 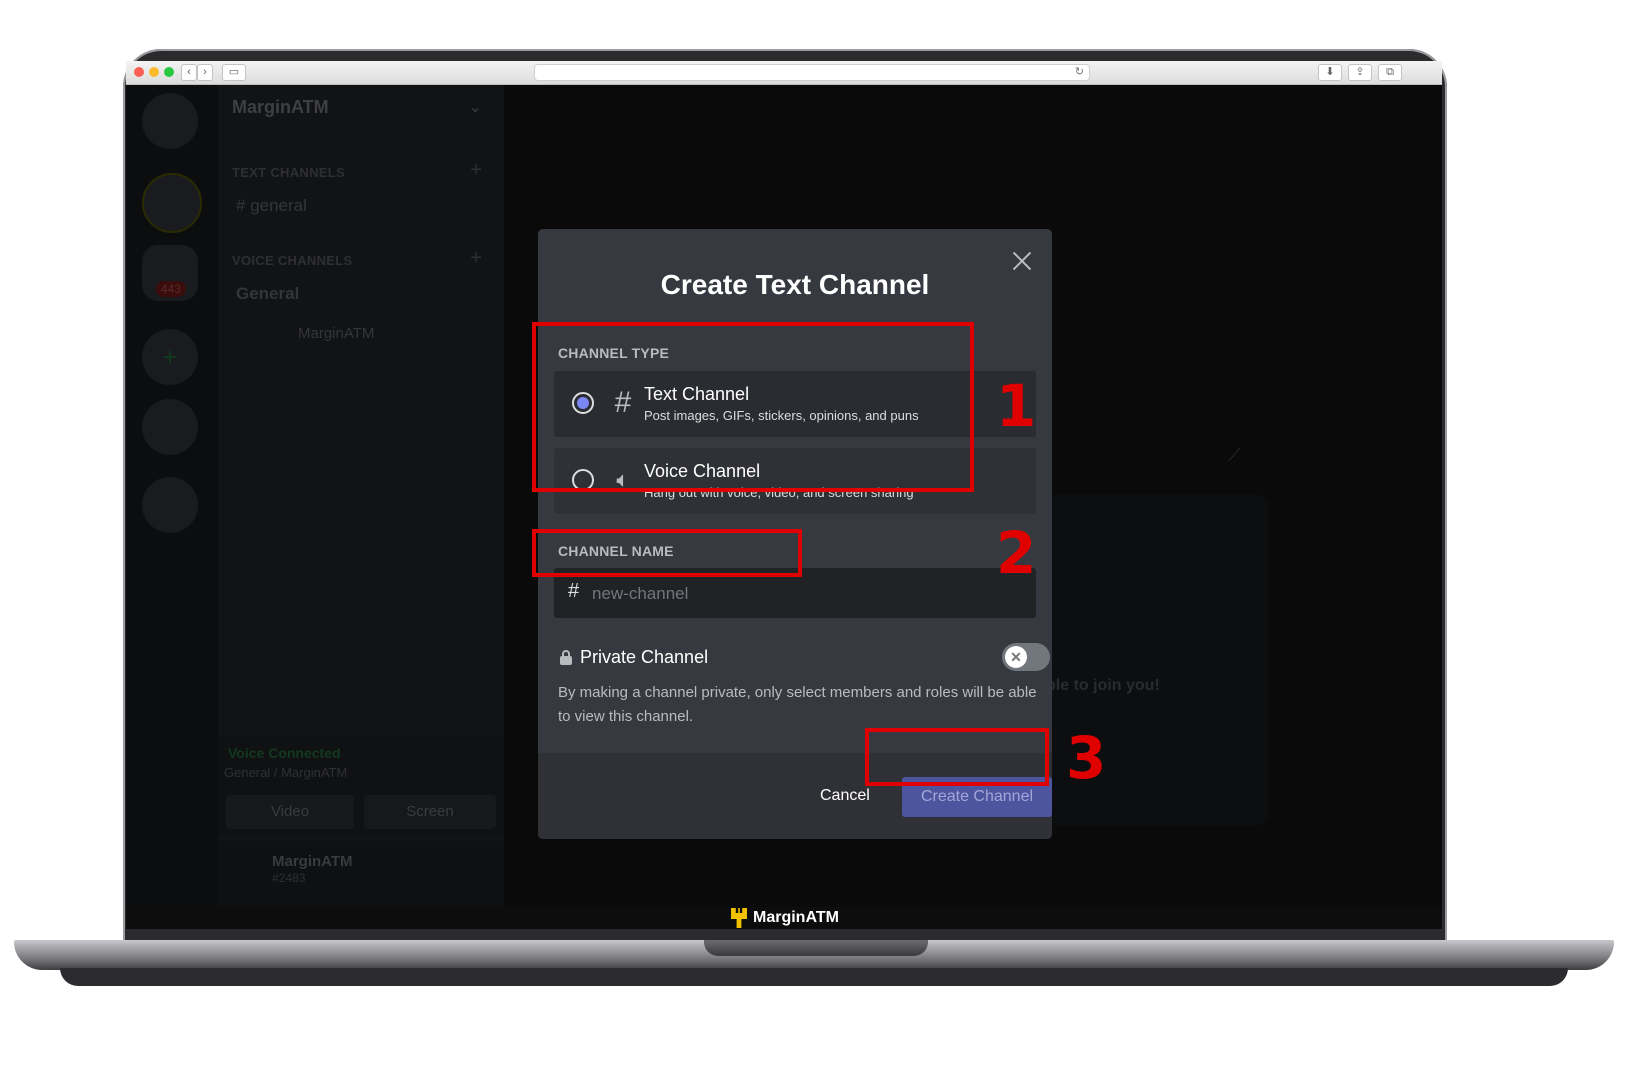 I want to click on annotation-number-2: 2, so click(x=1016, y=553).